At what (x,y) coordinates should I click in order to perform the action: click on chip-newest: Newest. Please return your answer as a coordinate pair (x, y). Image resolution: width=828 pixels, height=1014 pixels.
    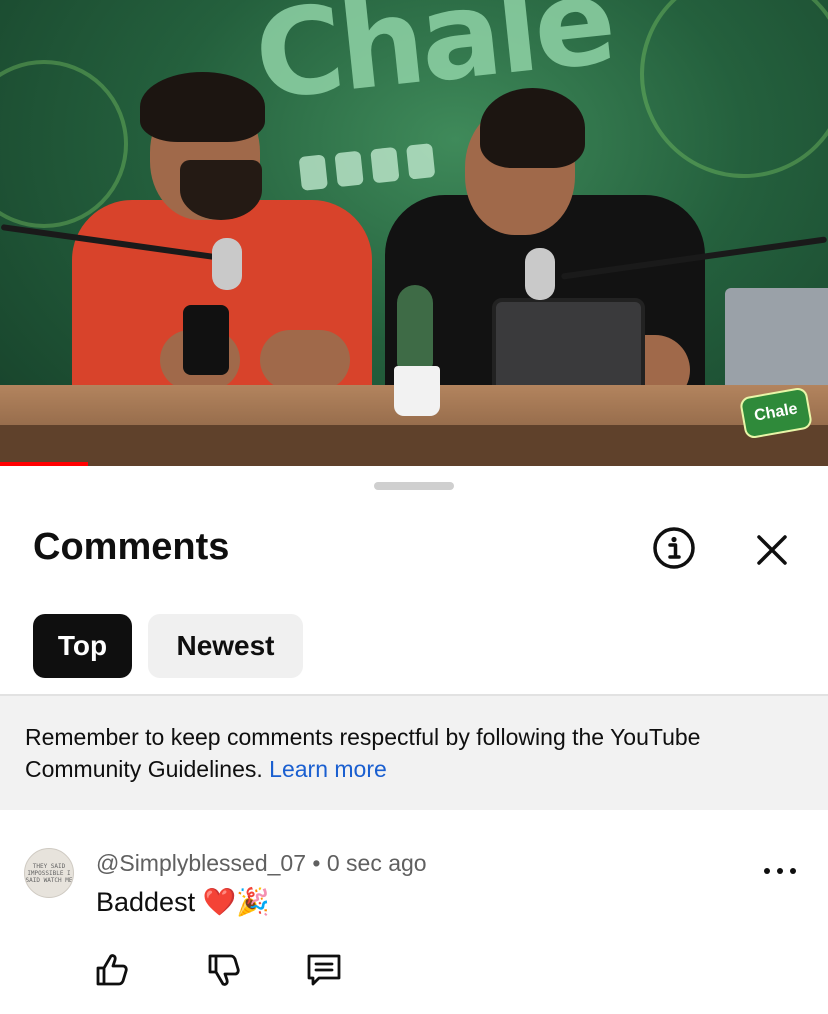
    Looking at the image, I should click on (225, 646).